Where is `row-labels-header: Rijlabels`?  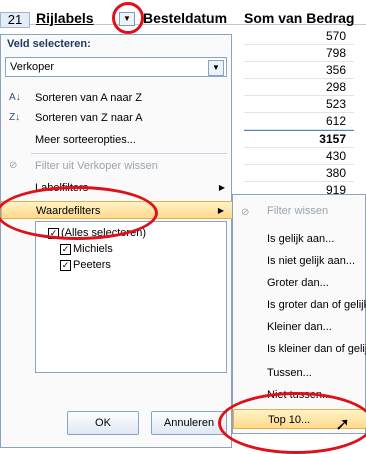 row-labels-header: Rijlabels is located at coordinates (65, 18).